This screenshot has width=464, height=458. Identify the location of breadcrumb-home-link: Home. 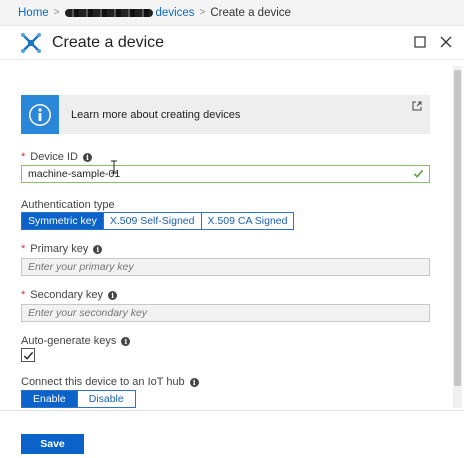
(33, 13).